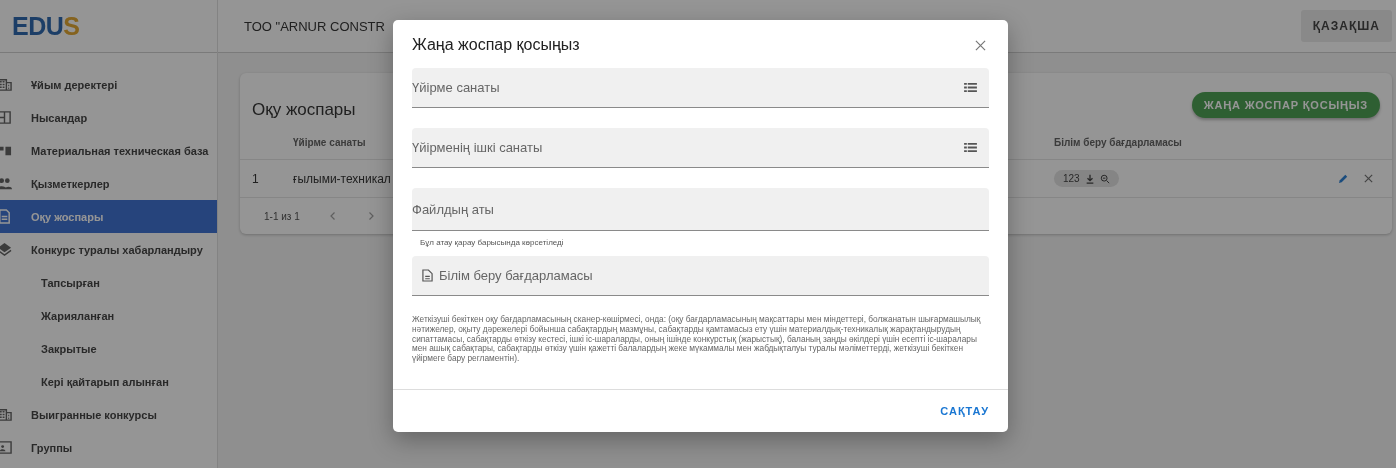 This screenshot has width=1396, height=468. I want to click on edit-icon, so click(1343, 178).